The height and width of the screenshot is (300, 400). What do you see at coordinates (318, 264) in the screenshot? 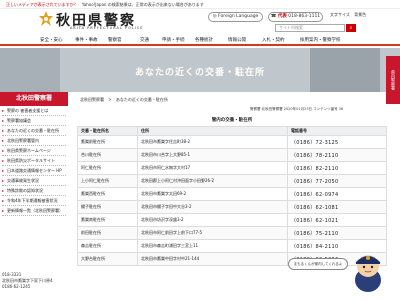
I see `mascot-speech-bubble: まもるくんが案内してくれるよ` at bounding box center [318, 264].